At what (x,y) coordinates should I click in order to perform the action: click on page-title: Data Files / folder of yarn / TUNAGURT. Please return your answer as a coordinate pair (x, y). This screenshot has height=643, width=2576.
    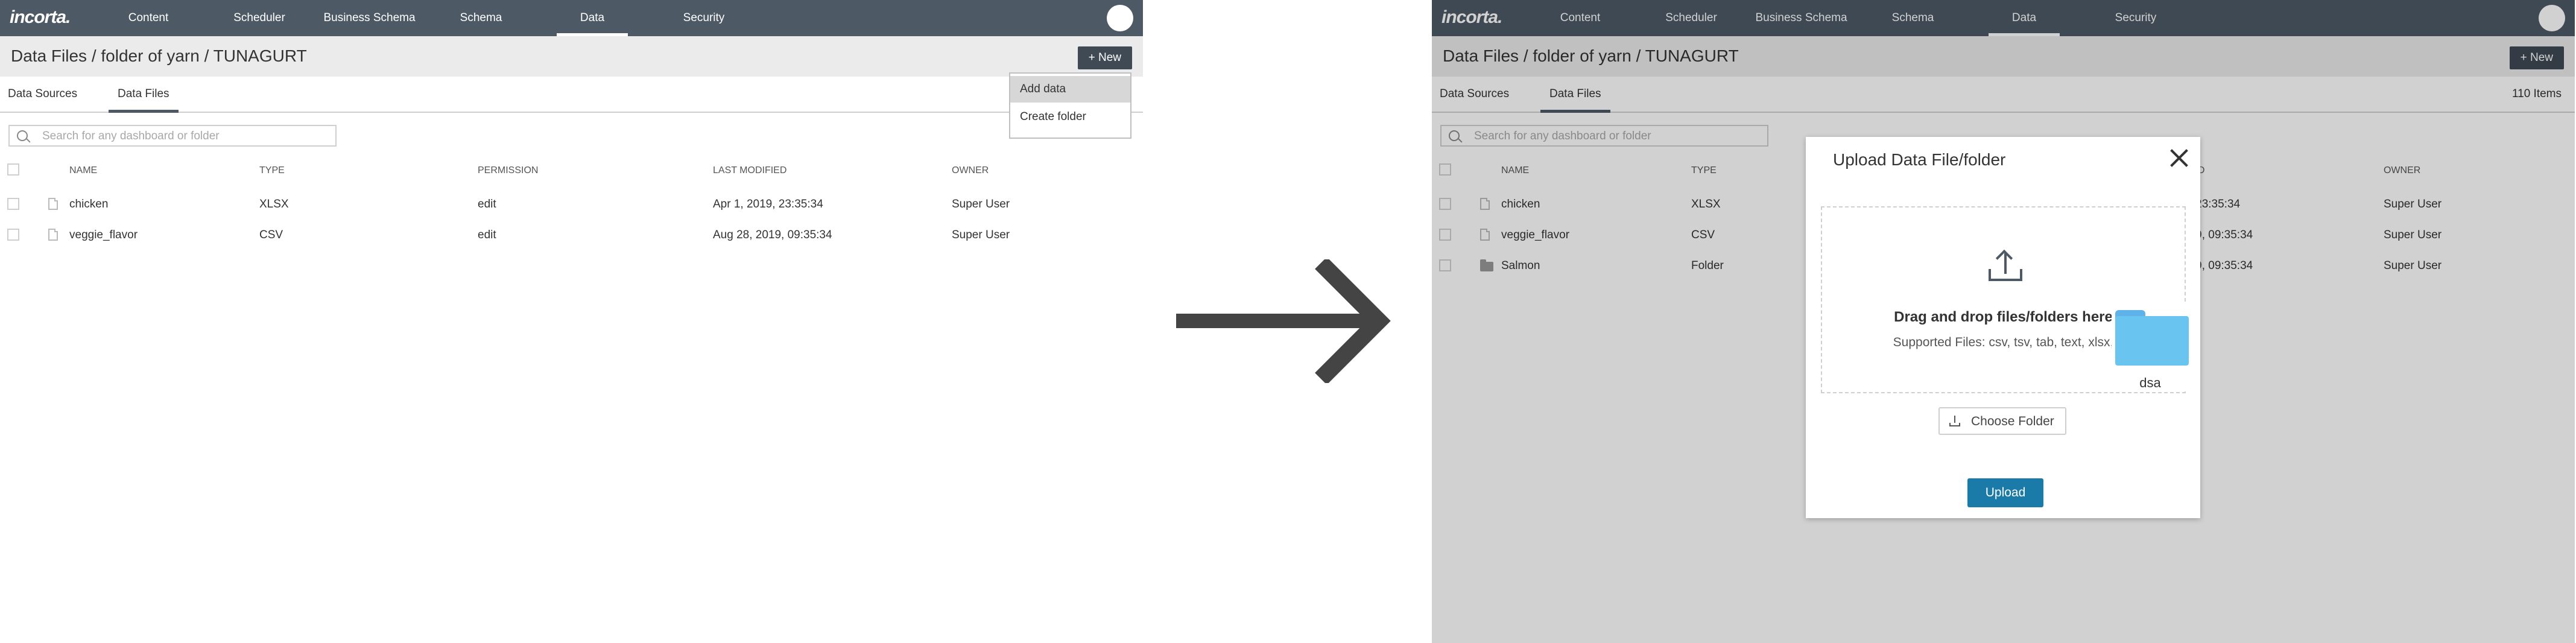
    Looking at the image, I should click on (159, 55).